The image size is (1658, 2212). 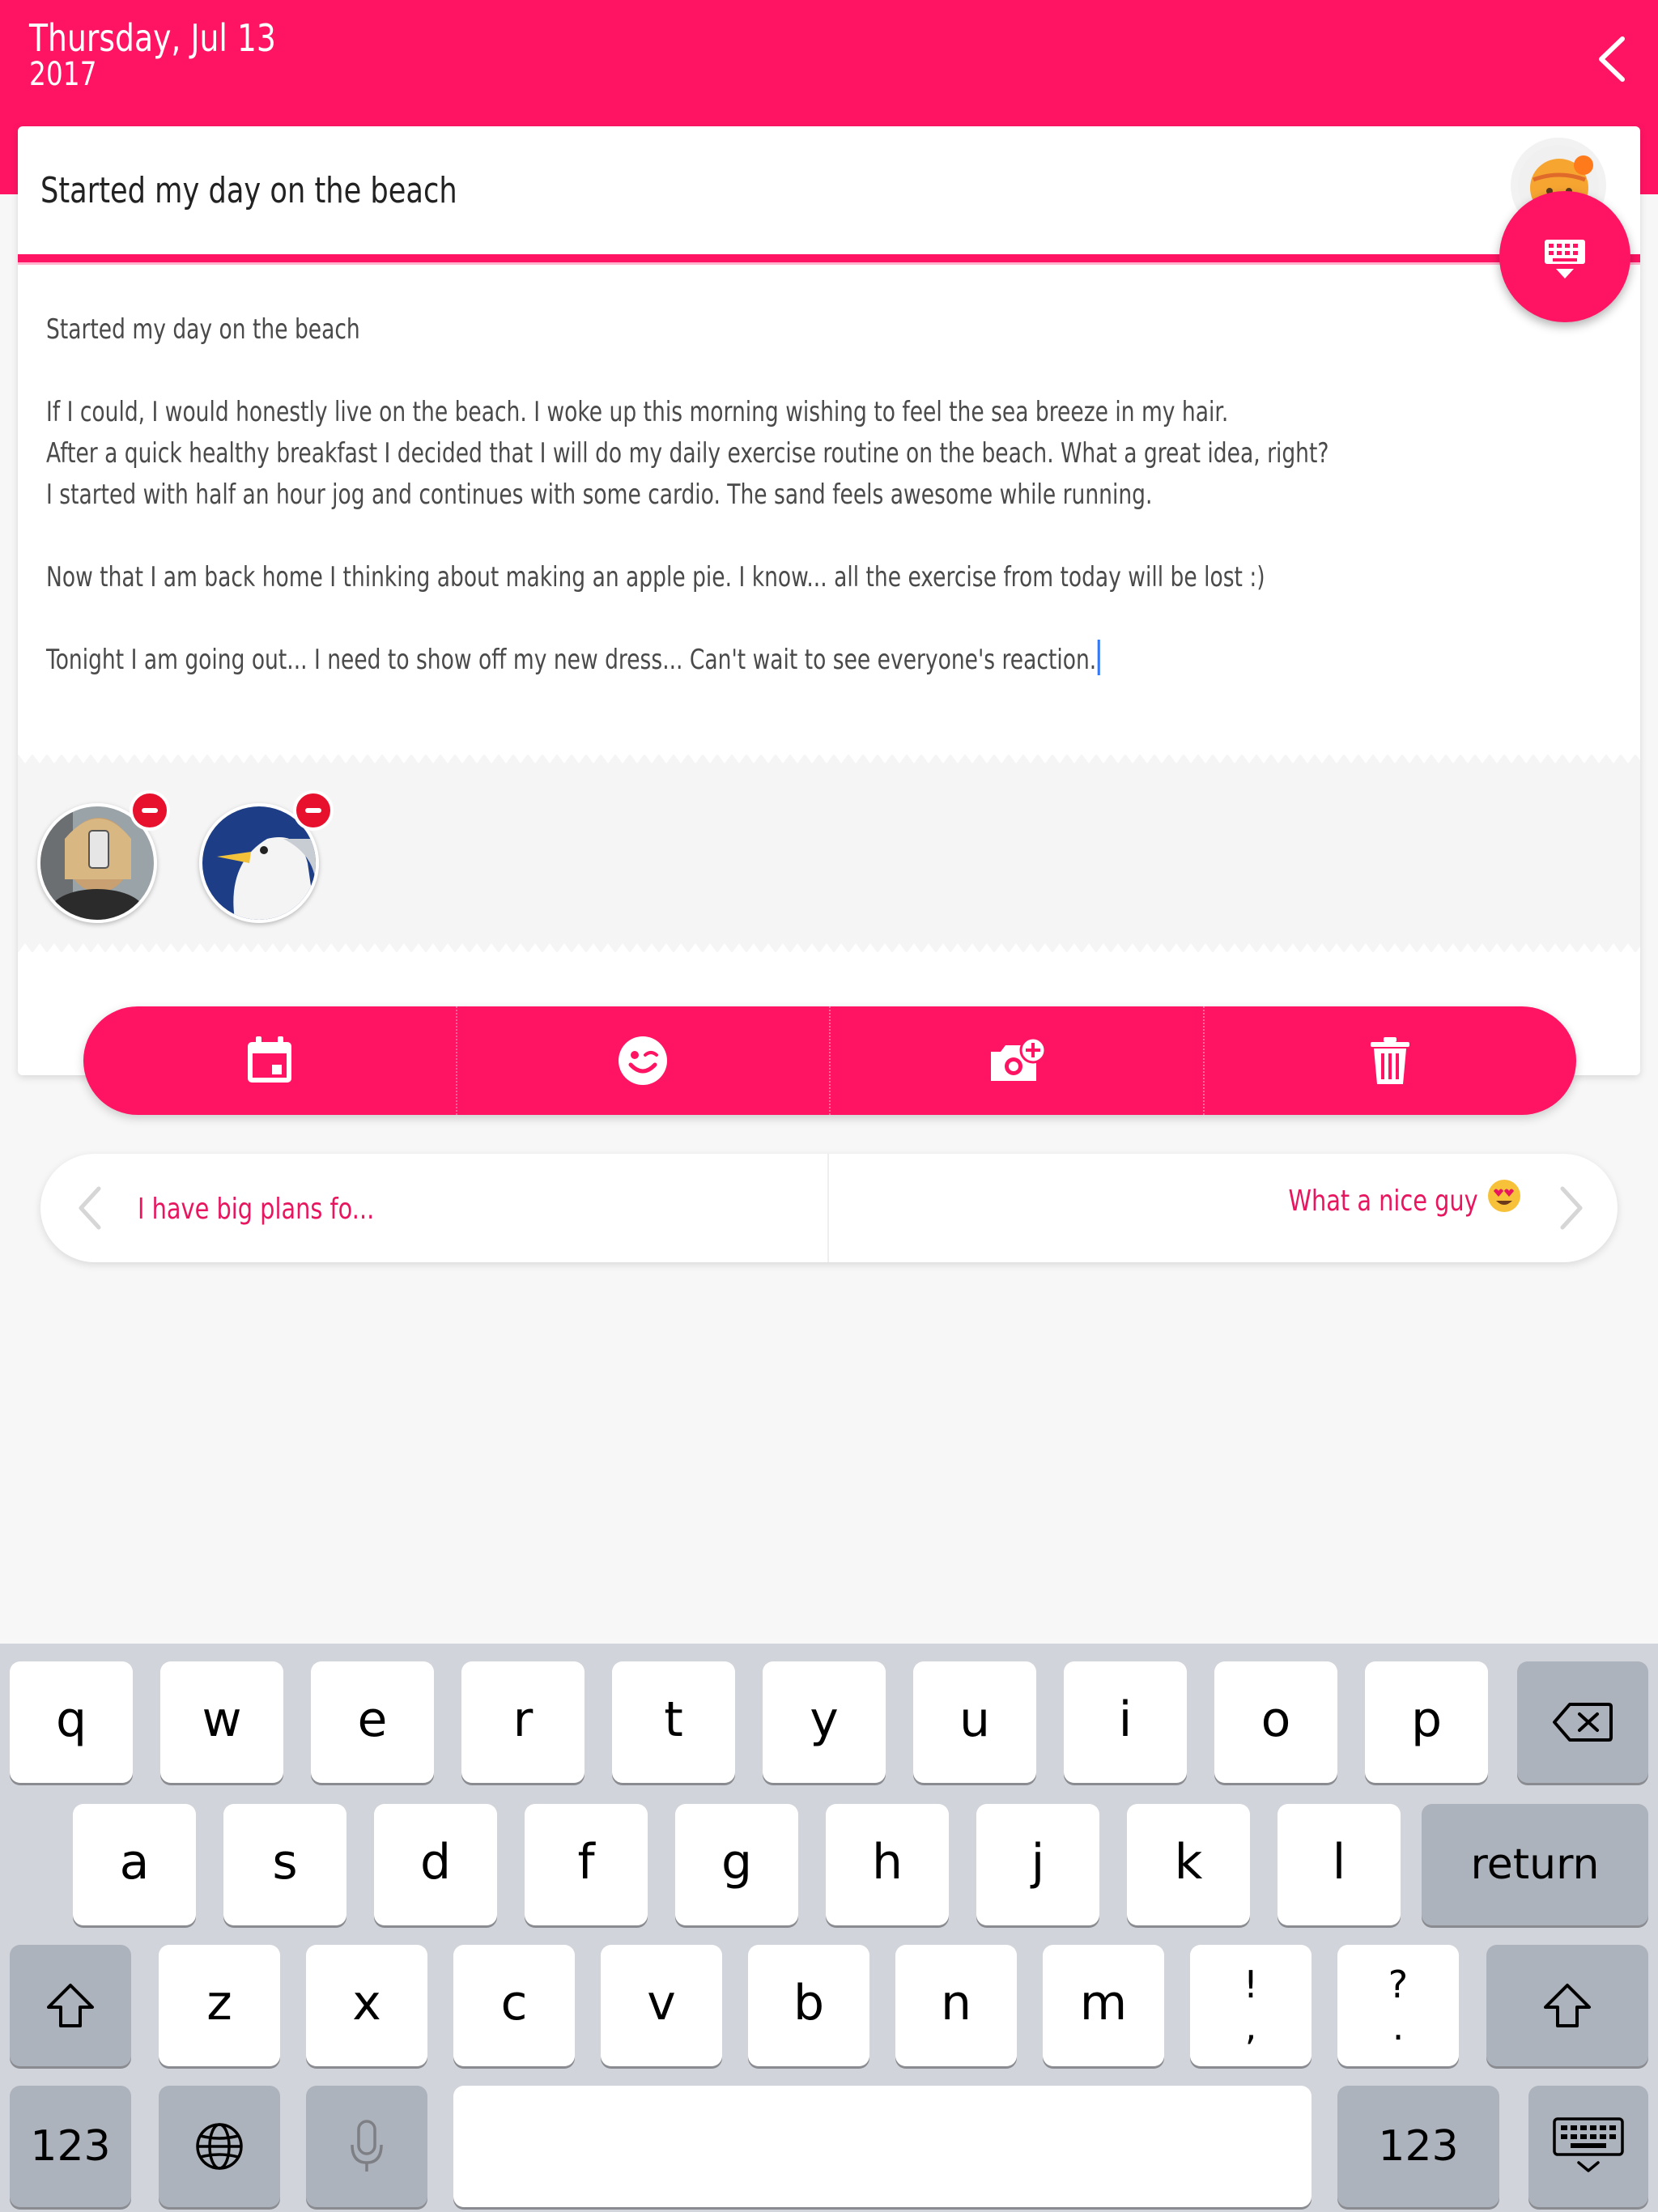 I want to click on numbers-key-right: 123, so click(x=1418, y=2147).